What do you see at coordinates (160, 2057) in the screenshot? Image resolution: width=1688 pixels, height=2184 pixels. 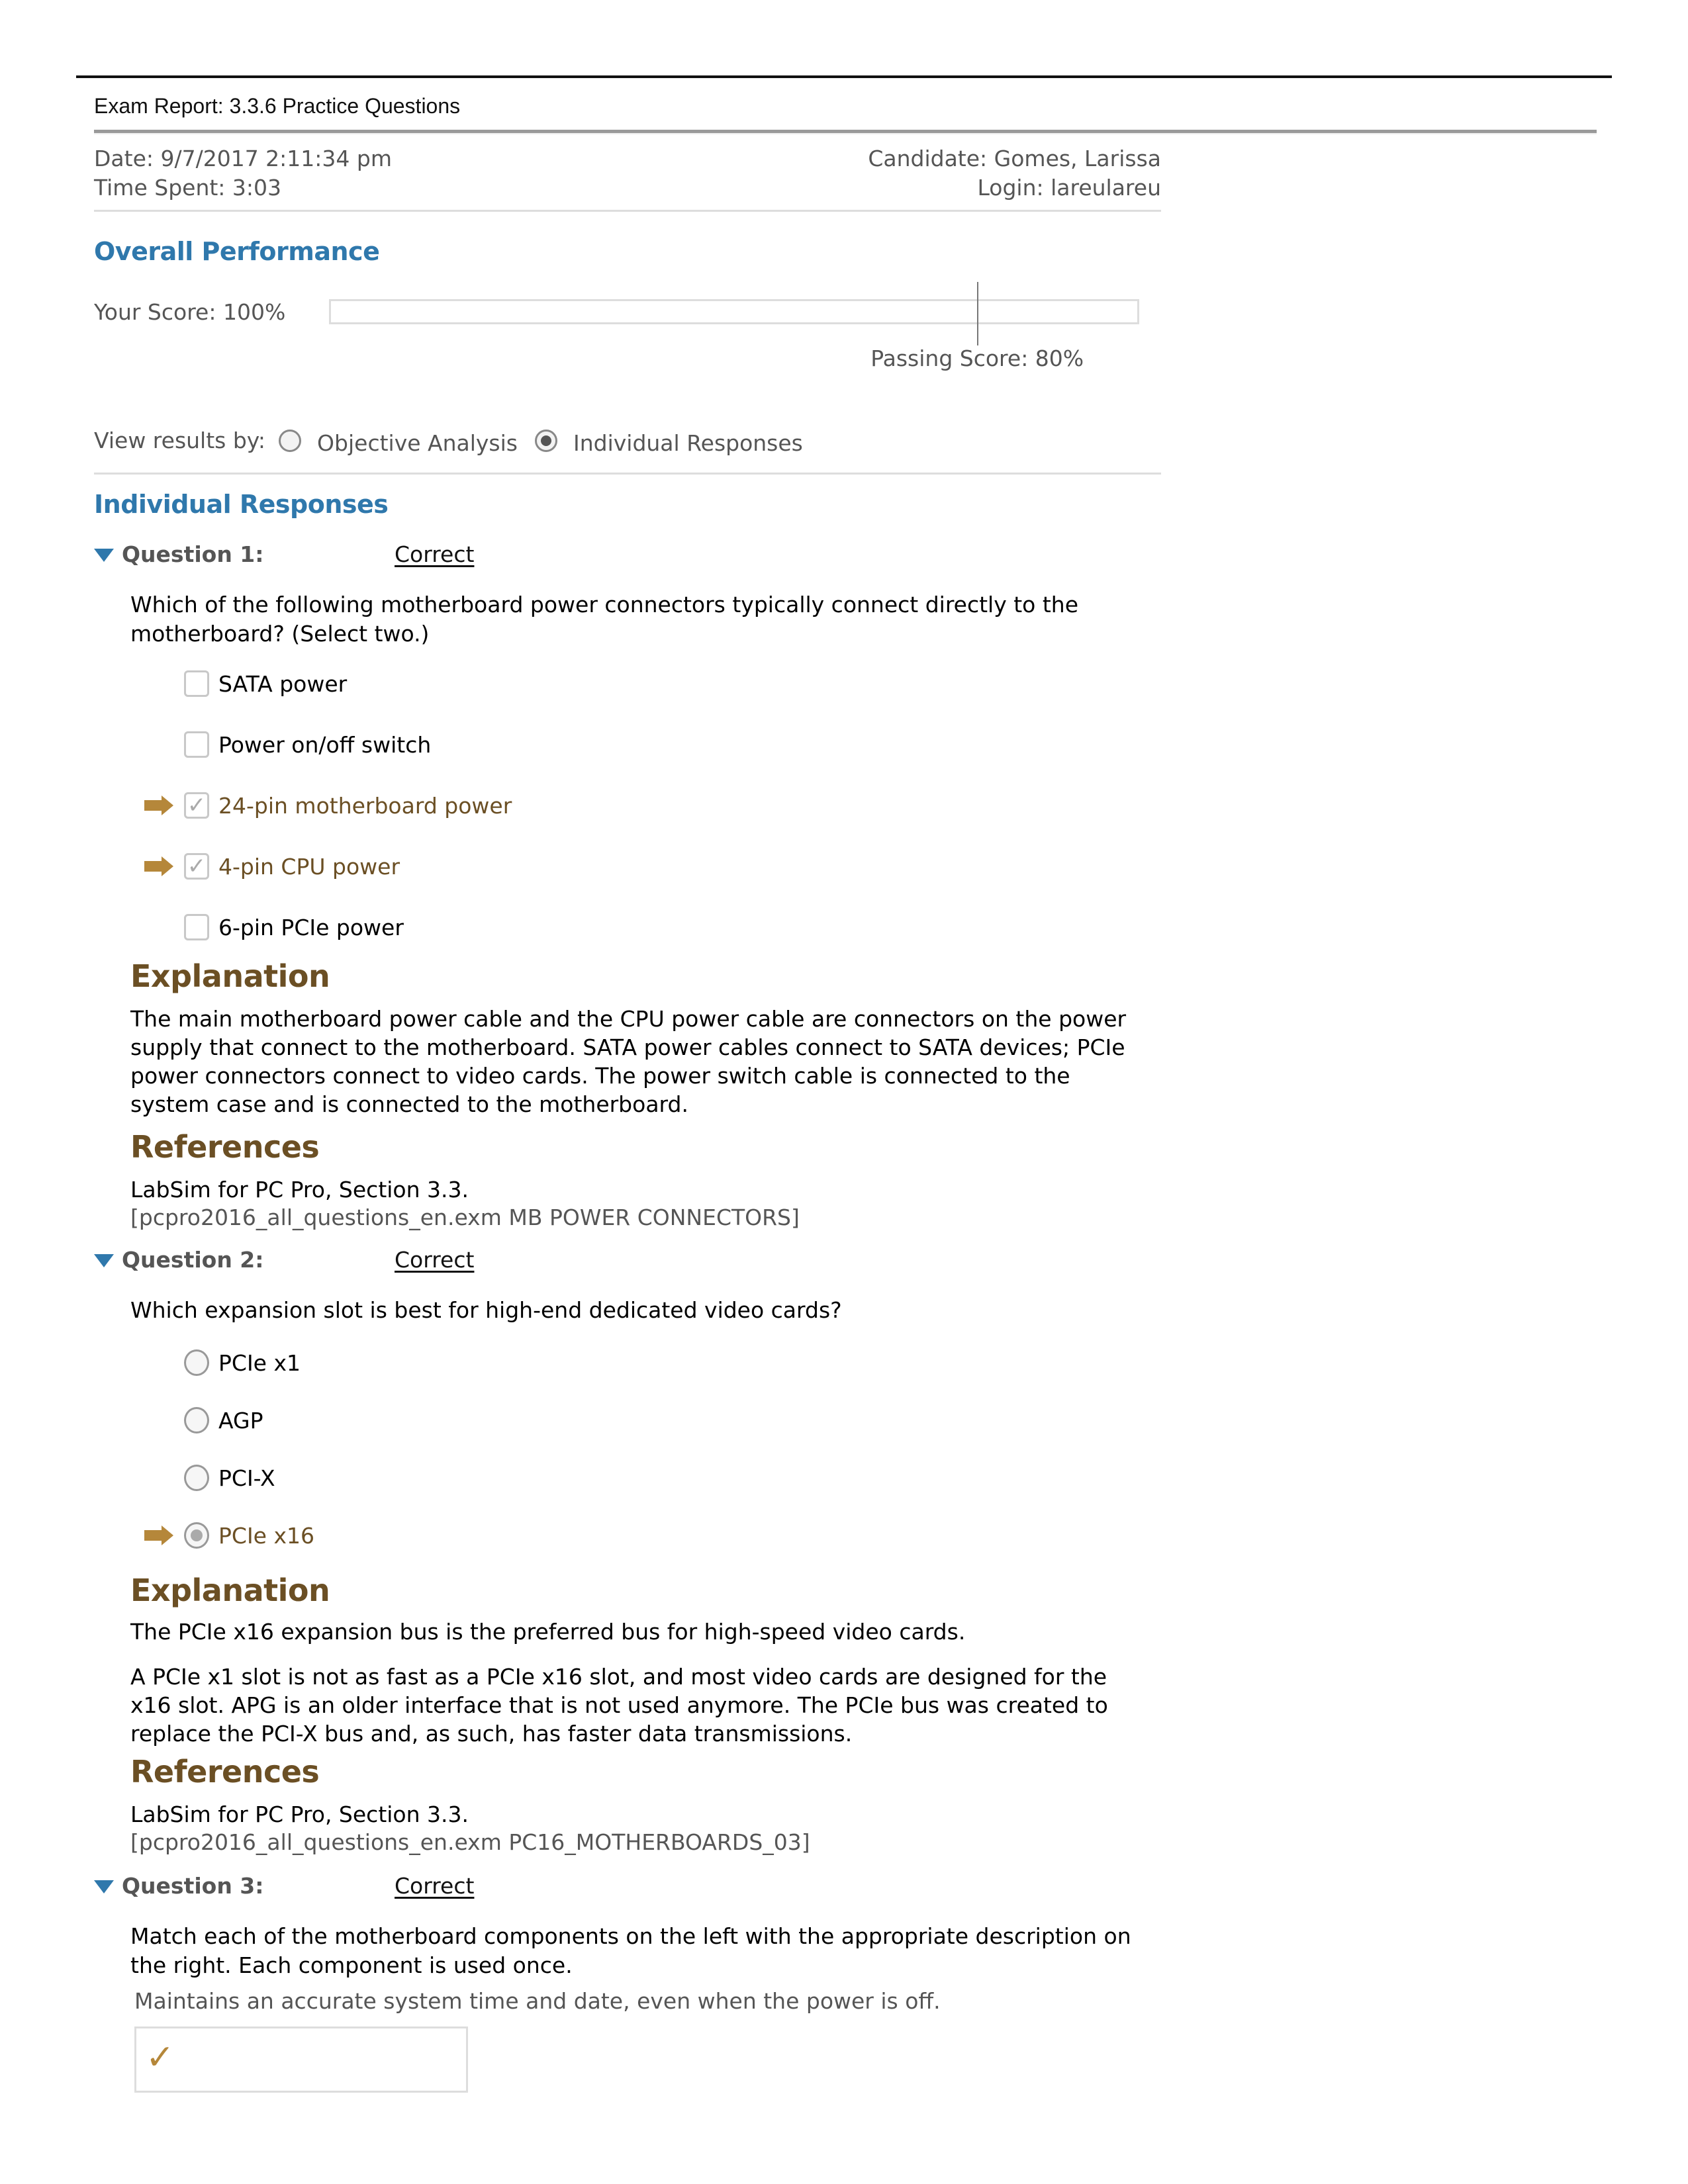 I see `checkmark-icon: ✓` at bounding box center [160, 2057].